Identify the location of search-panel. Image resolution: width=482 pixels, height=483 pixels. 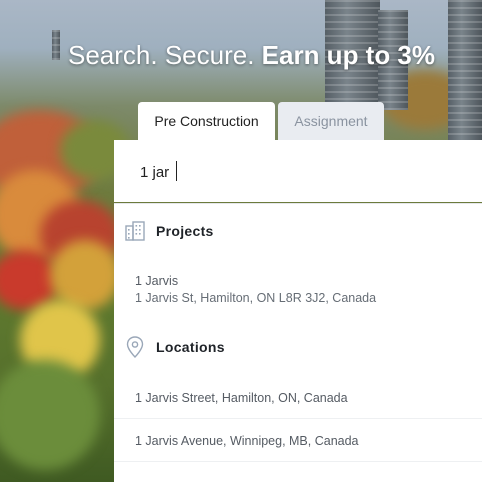
(298, 171).